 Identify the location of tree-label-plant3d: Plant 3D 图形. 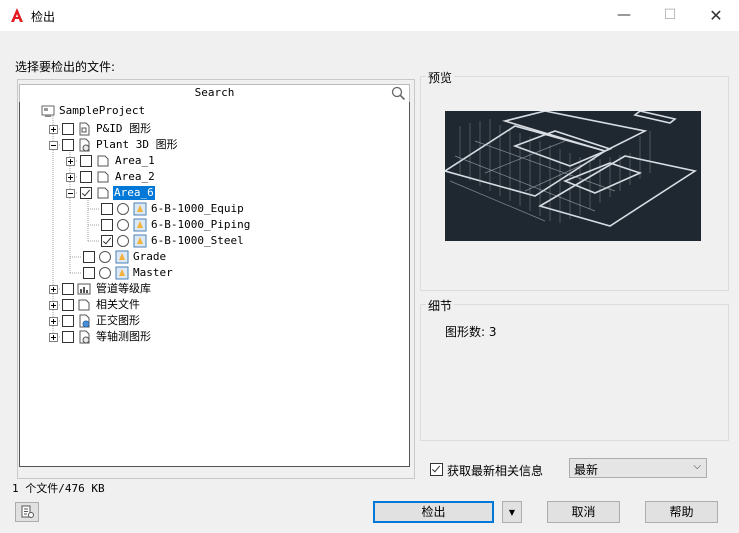
(137, 144).